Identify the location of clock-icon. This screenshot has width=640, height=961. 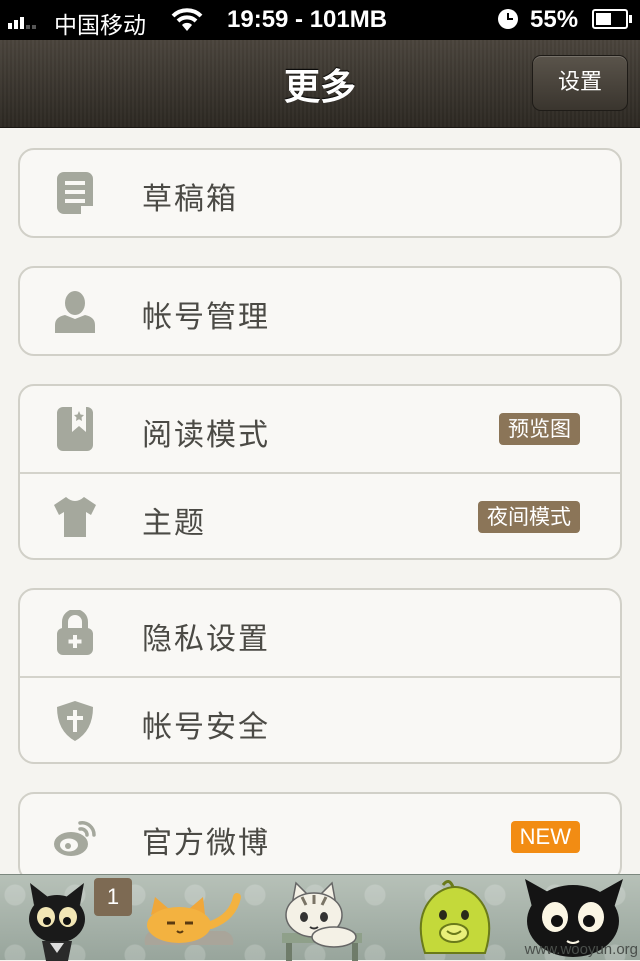
(508, 19).